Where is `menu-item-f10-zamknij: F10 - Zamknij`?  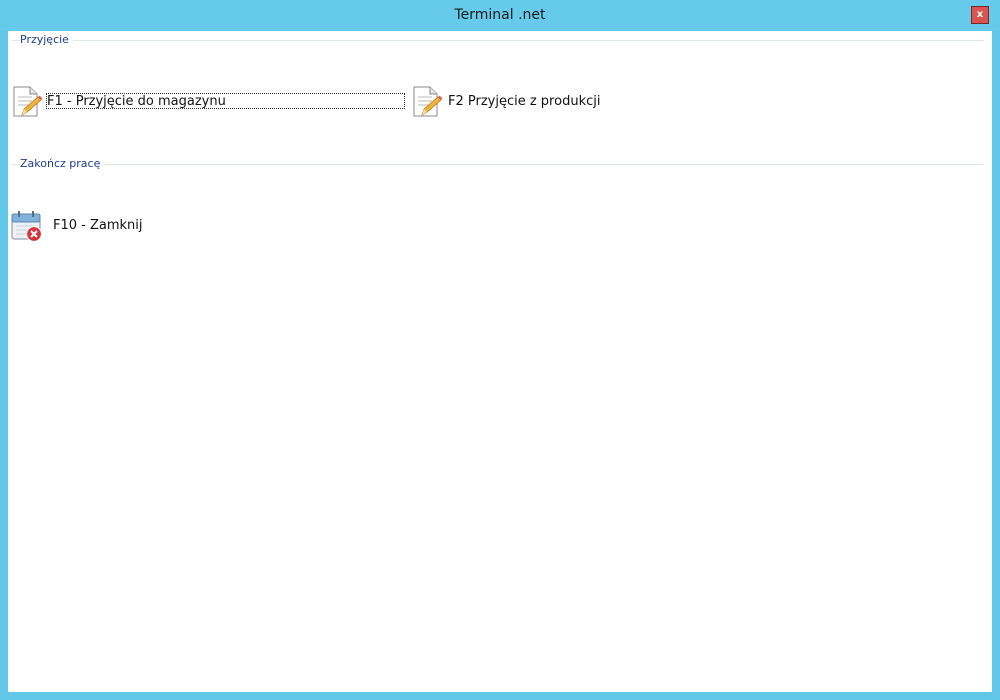 menu-item-f10-zamknij: F10 - Zamknij is located at coordinates (110, 227).